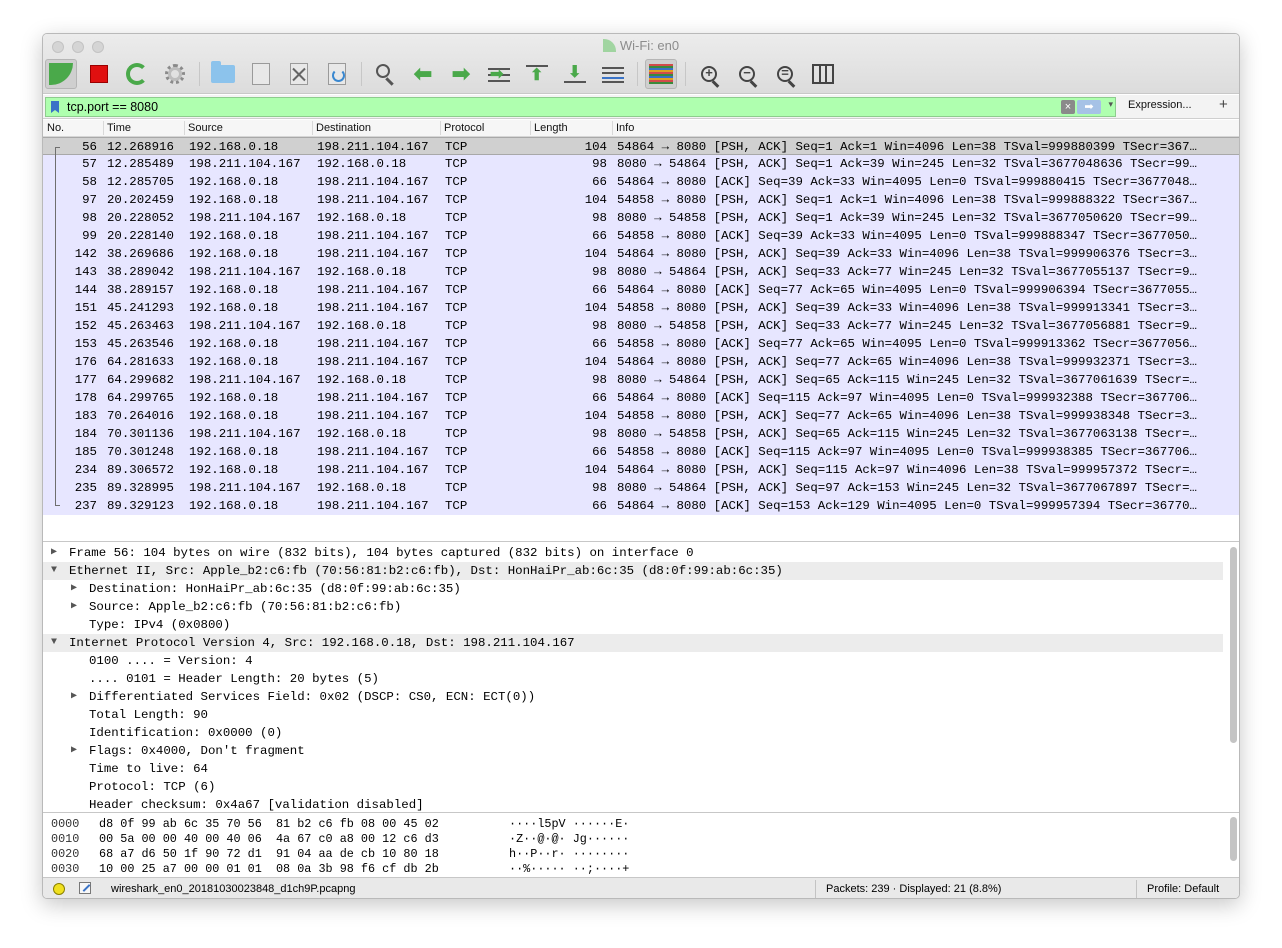 The image size is (1282, 948). I want to click on column-header-length: Length, so click(551, 128).